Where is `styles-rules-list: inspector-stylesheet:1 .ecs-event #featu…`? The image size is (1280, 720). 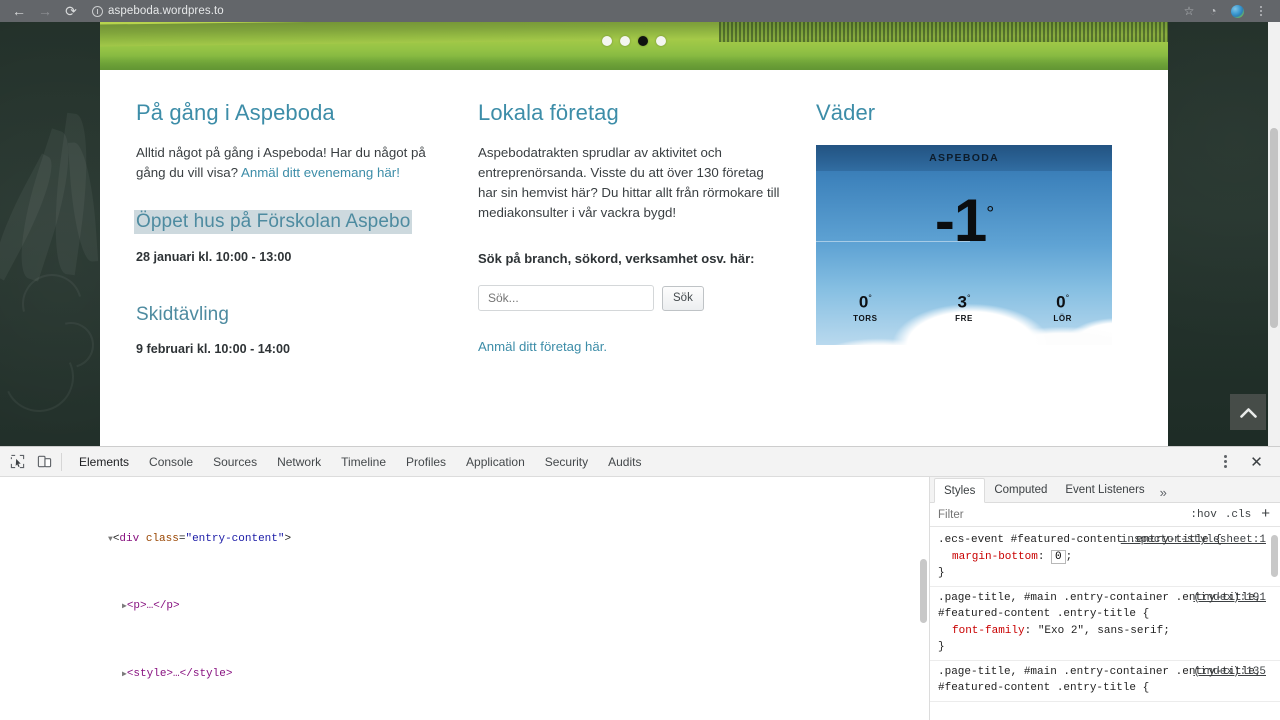
styles-rules-list: inspector-stylesheet:1 .ecs-event #featu… is located at coordinates (1105, 614).